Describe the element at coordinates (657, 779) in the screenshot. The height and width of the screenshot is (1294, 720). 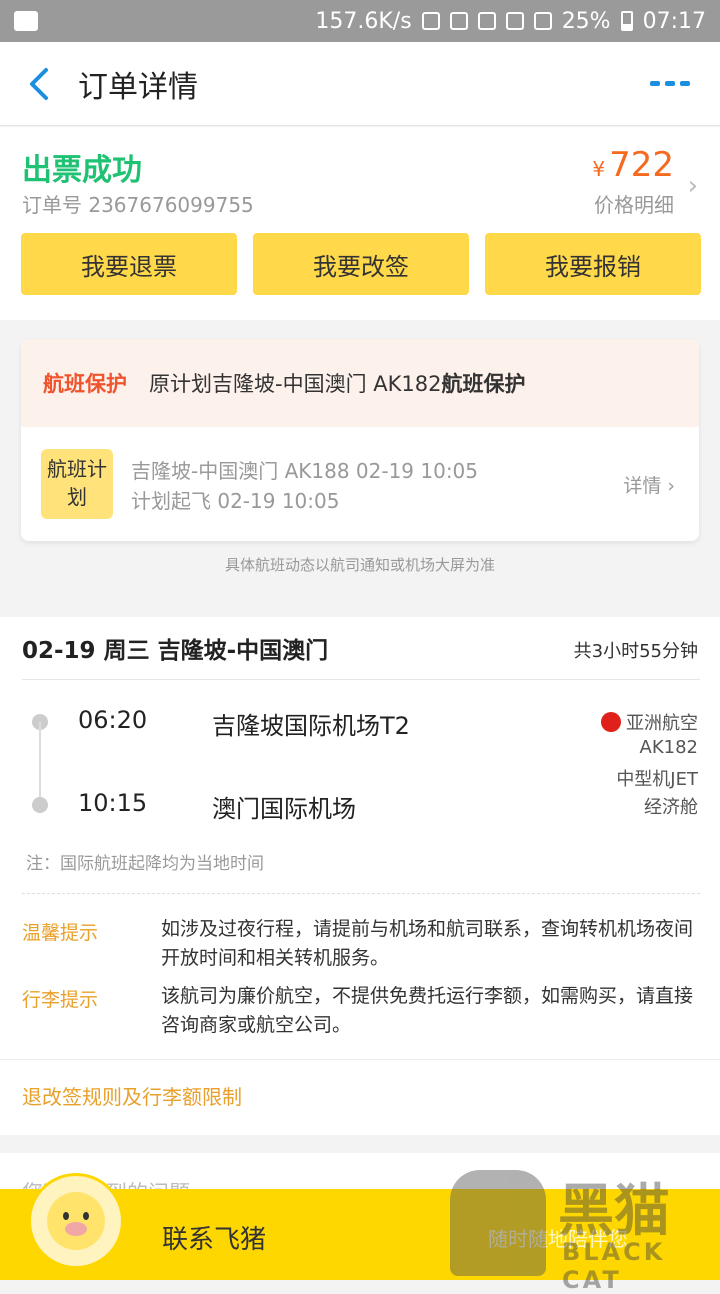
I see `aircraft-type: 中型机JET` at that location.